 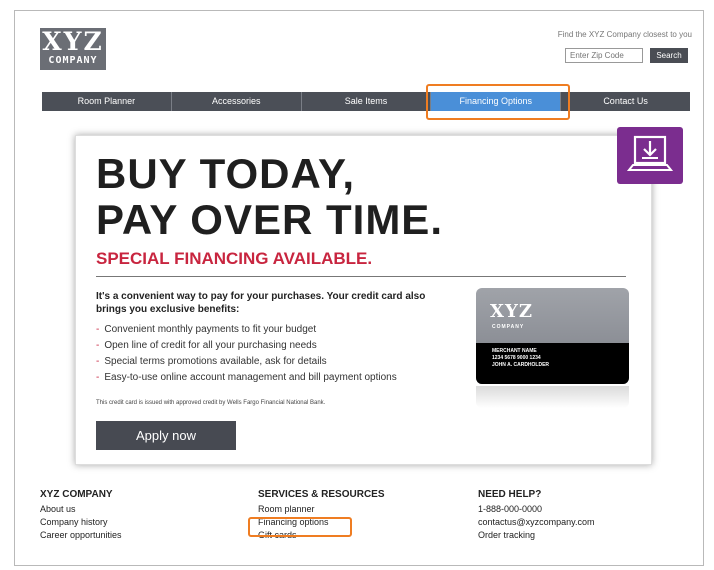 I want to click on card-logo-text: XYZ, so click(x=511, y=311).